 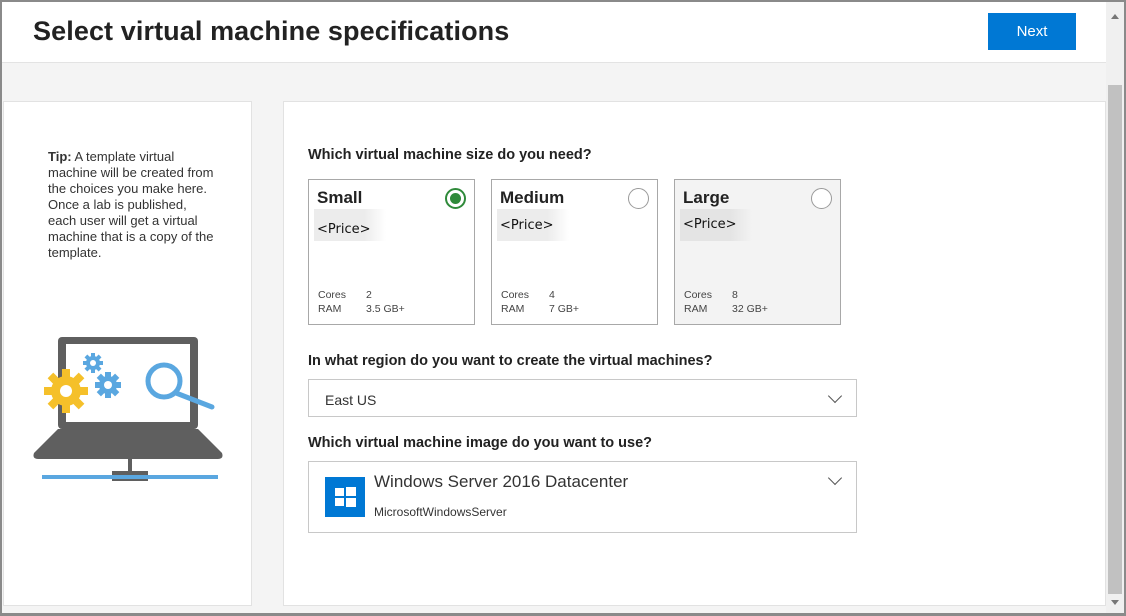 I want to click on ram-row: RAM 32 GB+, so click(x=726, y=309).